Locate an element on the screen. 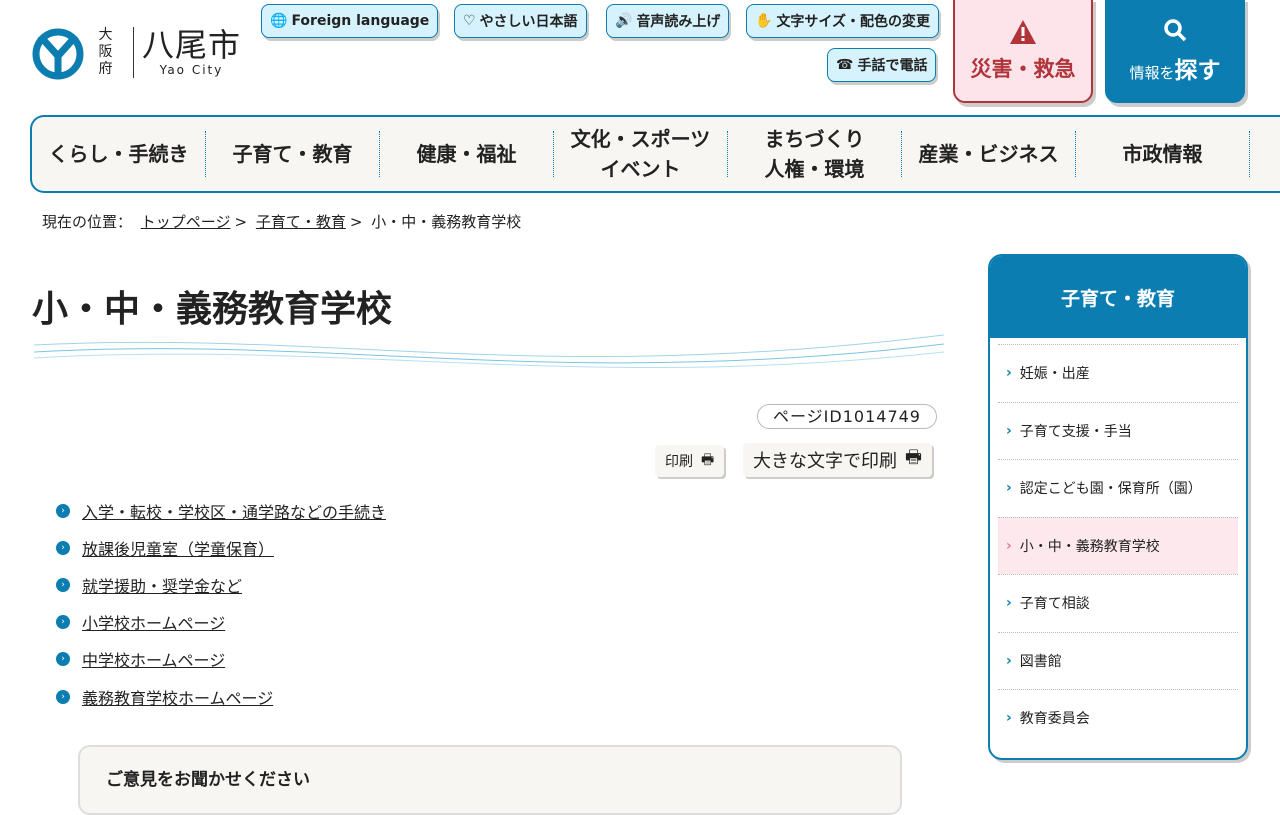 This screenshot has height=815, width=1280. feedback-heading: ご意見をお聞かせください is located at coordinates (208, 780).